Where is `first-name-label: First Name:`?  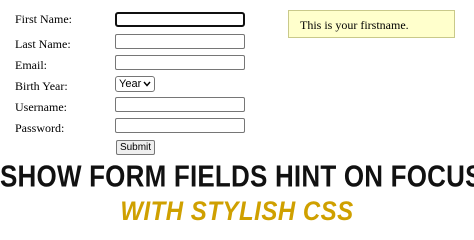 first-name-label: First Name: is located at coordinates (43, 19).